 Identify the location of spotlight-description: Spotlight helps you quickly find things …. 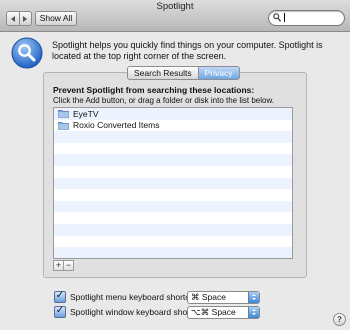
(187, 50).